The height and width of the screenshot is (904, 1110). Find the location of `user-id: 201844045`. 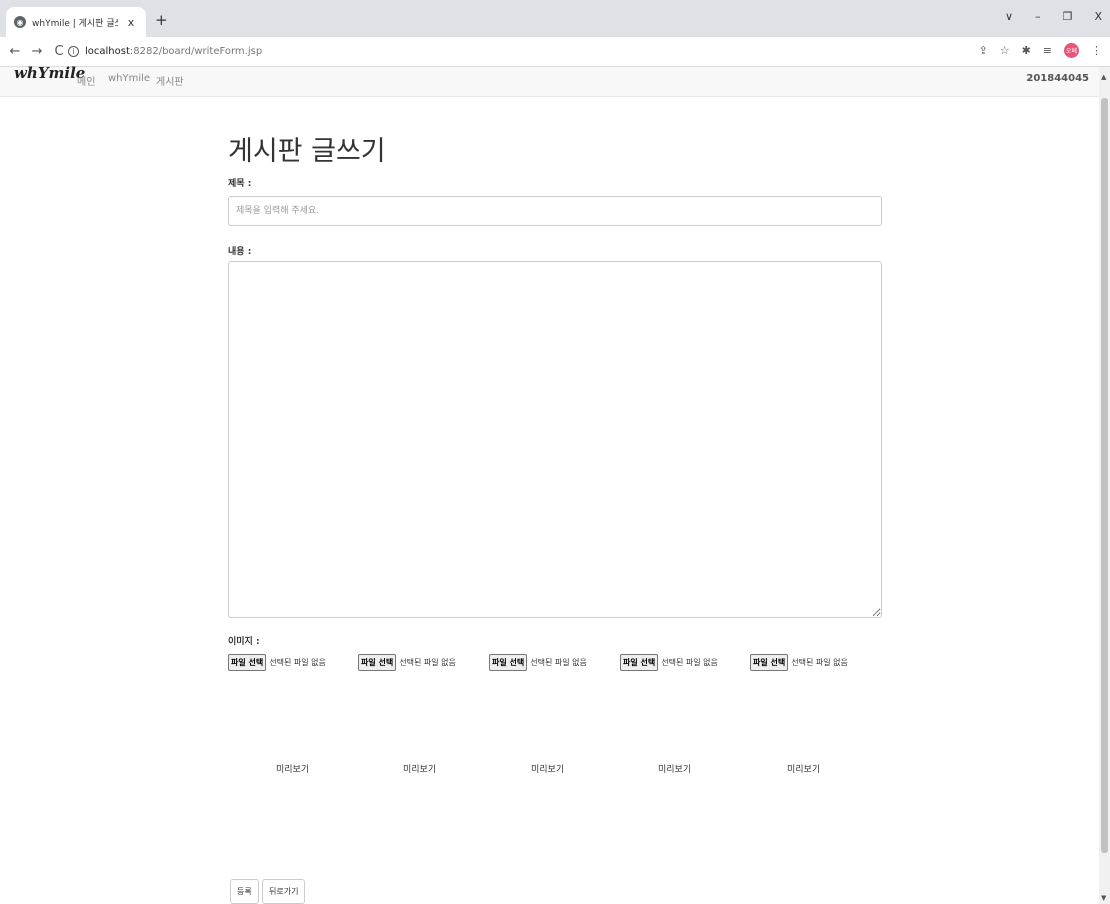

user-id: 201844045 is located at coordinates (1057, 78).